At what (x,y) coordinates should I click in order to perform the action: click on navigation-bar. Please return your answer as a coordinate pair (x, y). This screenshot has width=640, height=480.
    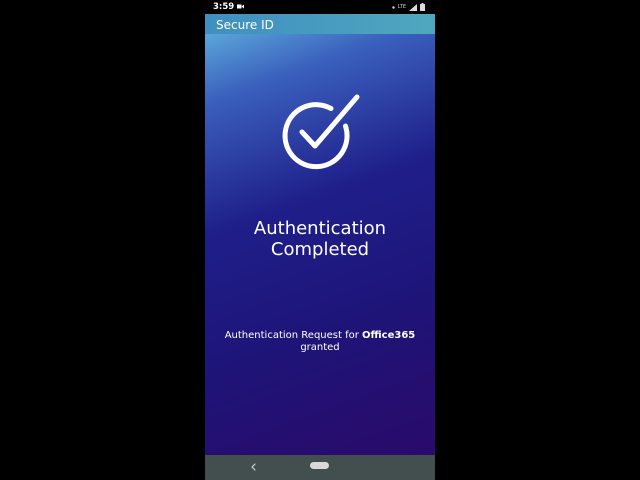
    Looking at the image, I should click on (320, 467).